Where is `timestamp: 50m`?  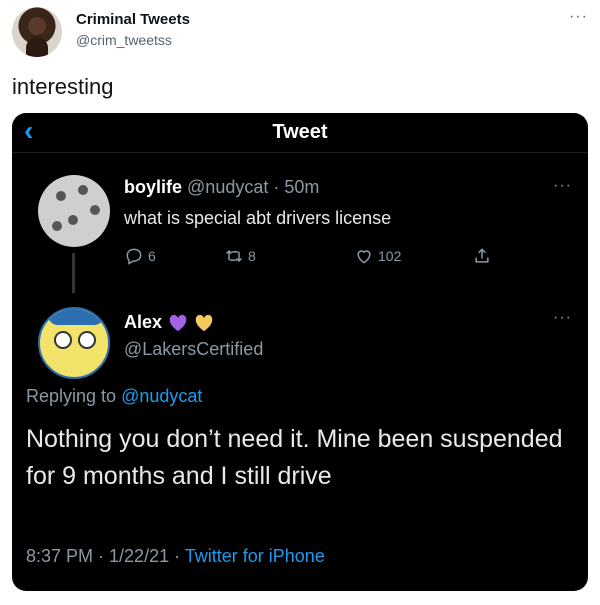 timestamp: 50m is located at coordinates (302, 187).